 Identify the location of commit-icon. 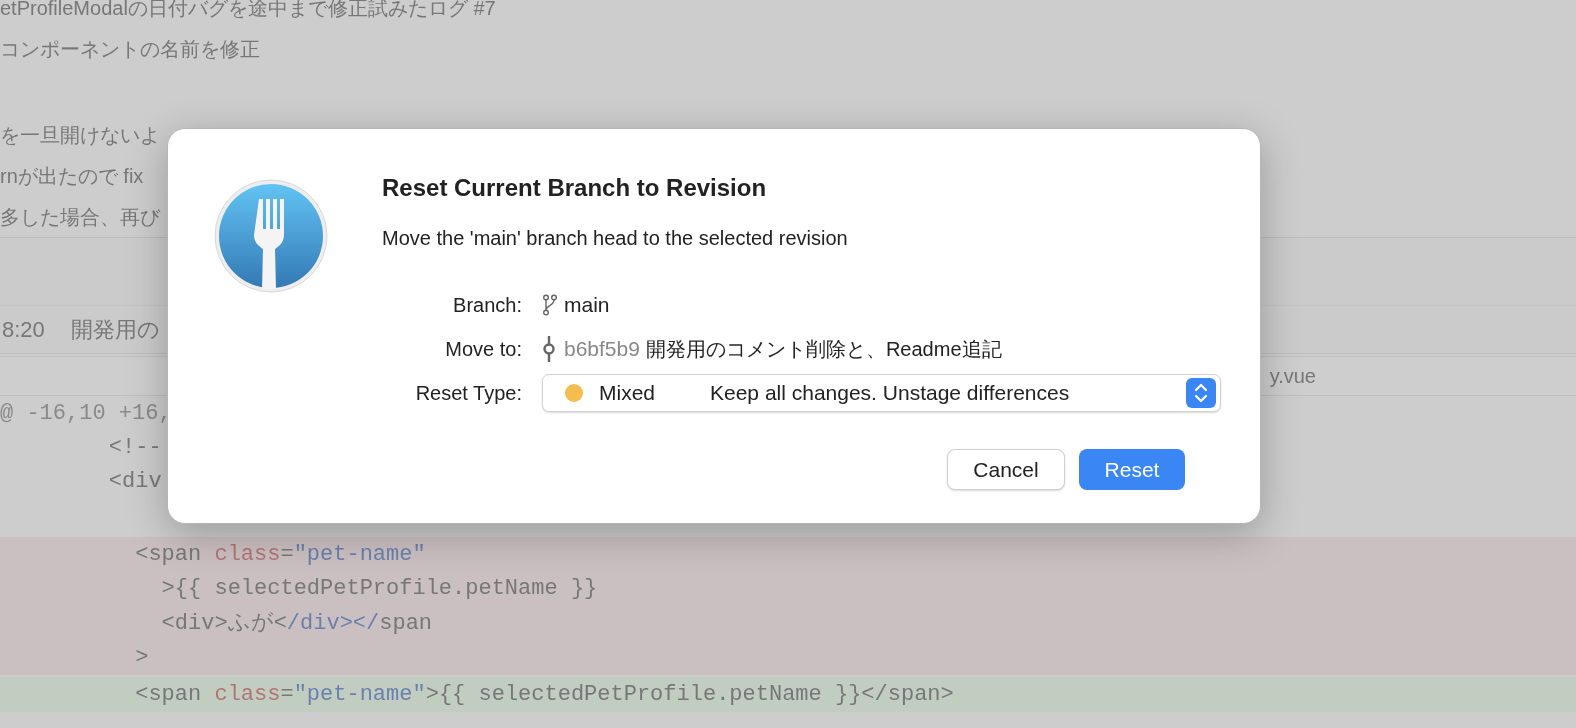
(549, 349).